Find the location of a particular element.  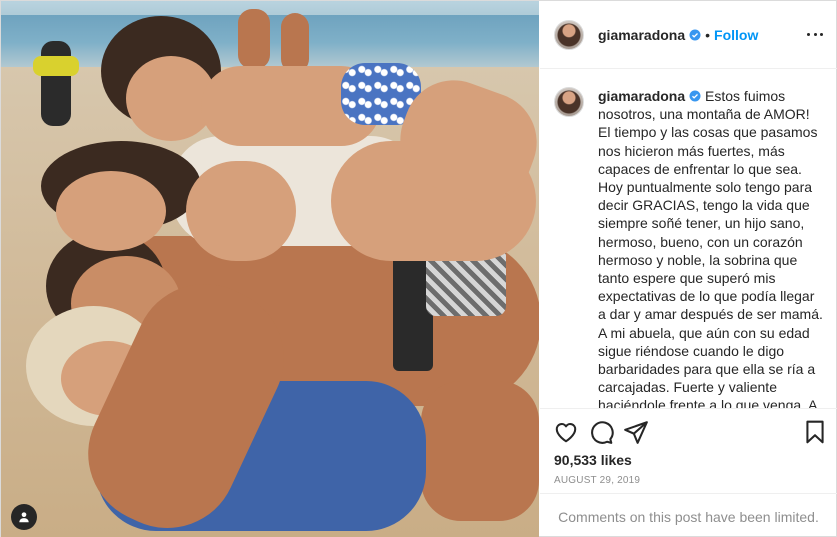

user-tag-icon is located at coordinates (24, 517).